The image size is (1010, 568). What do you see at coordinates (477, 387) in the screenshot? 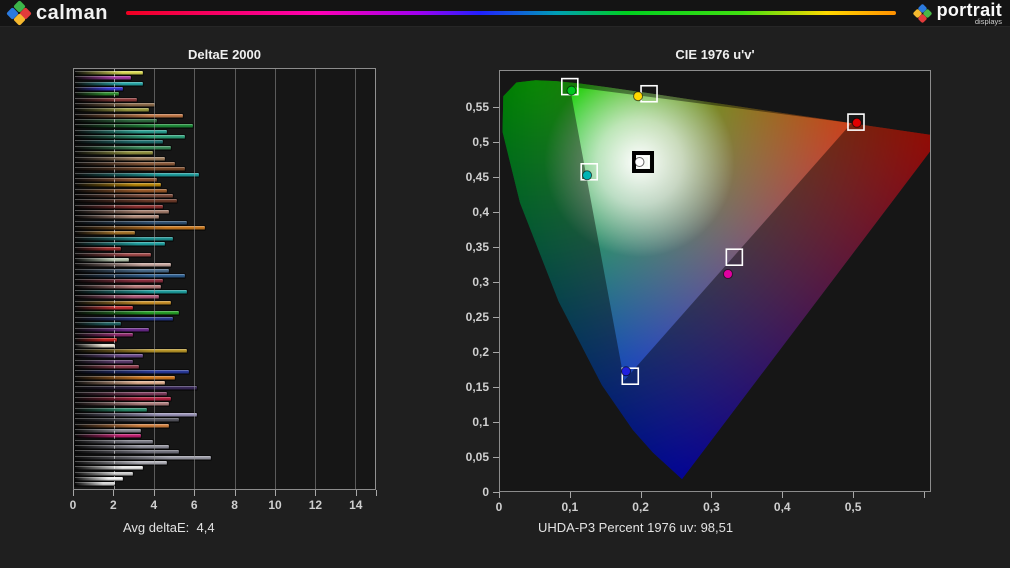
I see `v-tick-label: 0,15` at bounding box center [477, 387].